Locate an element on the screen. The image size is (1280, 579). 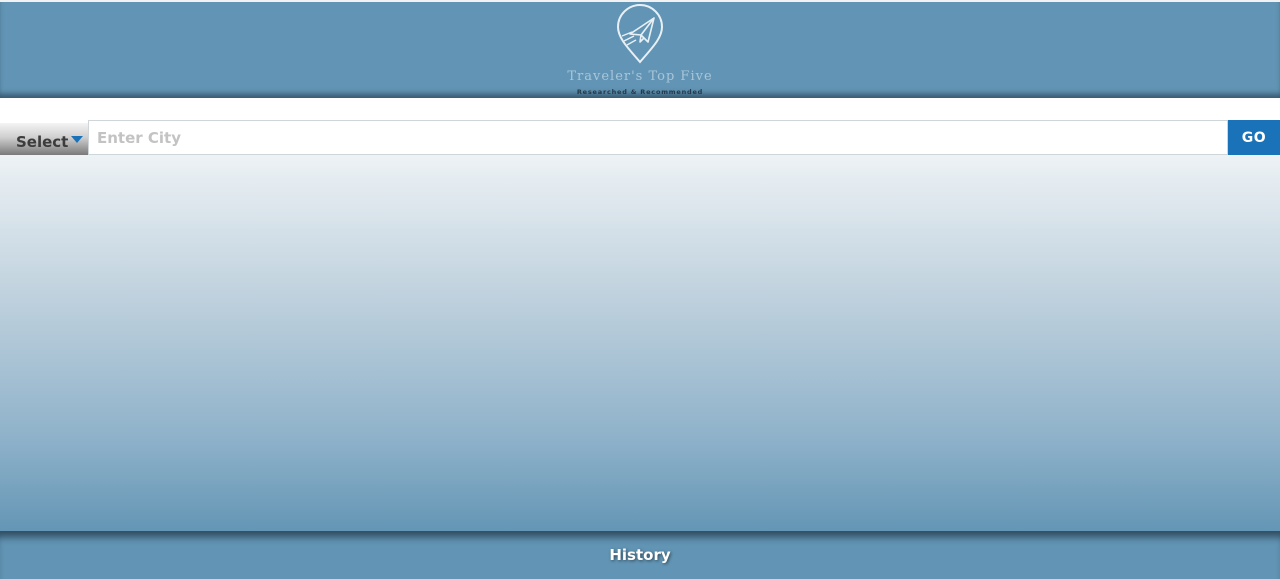
logo-title: Traveler's Top Five is located at coordinates (640, 76).